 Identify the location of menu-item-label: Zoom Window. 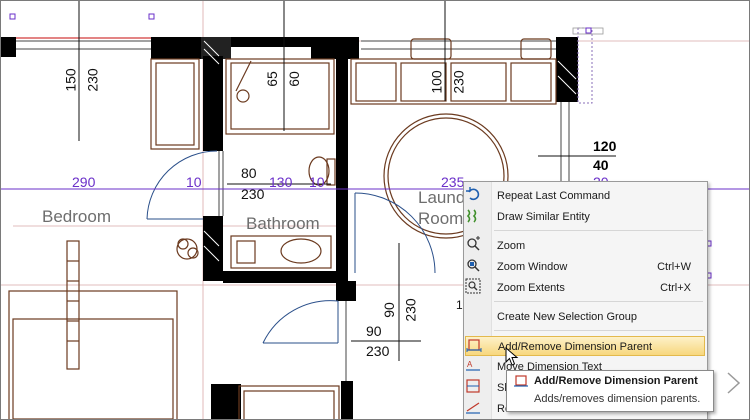
(532, 267).